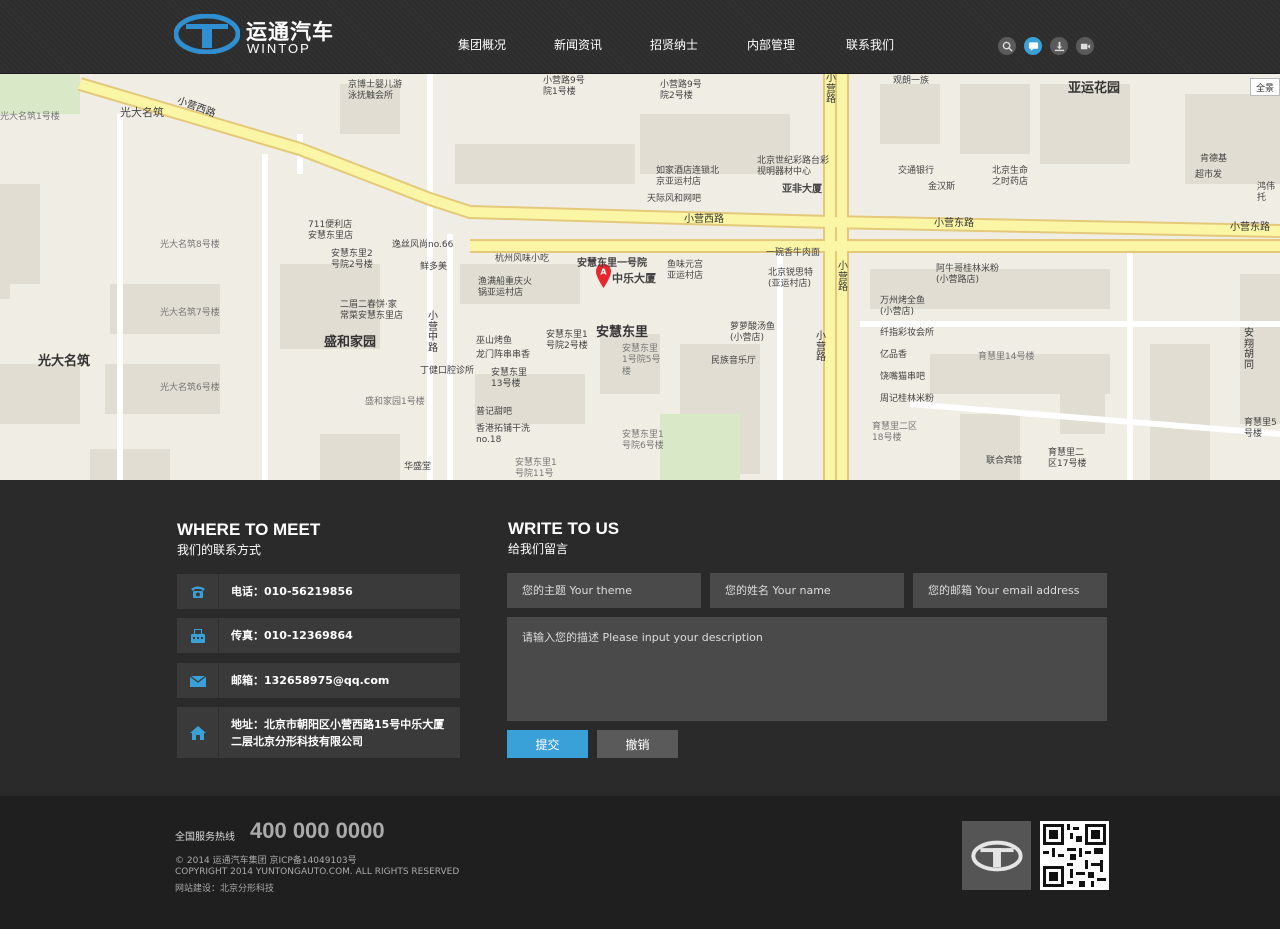 The height and width of the screenshot is (929, 1280). I want to click on map-label: 中乐大厦, so click(634, 278).